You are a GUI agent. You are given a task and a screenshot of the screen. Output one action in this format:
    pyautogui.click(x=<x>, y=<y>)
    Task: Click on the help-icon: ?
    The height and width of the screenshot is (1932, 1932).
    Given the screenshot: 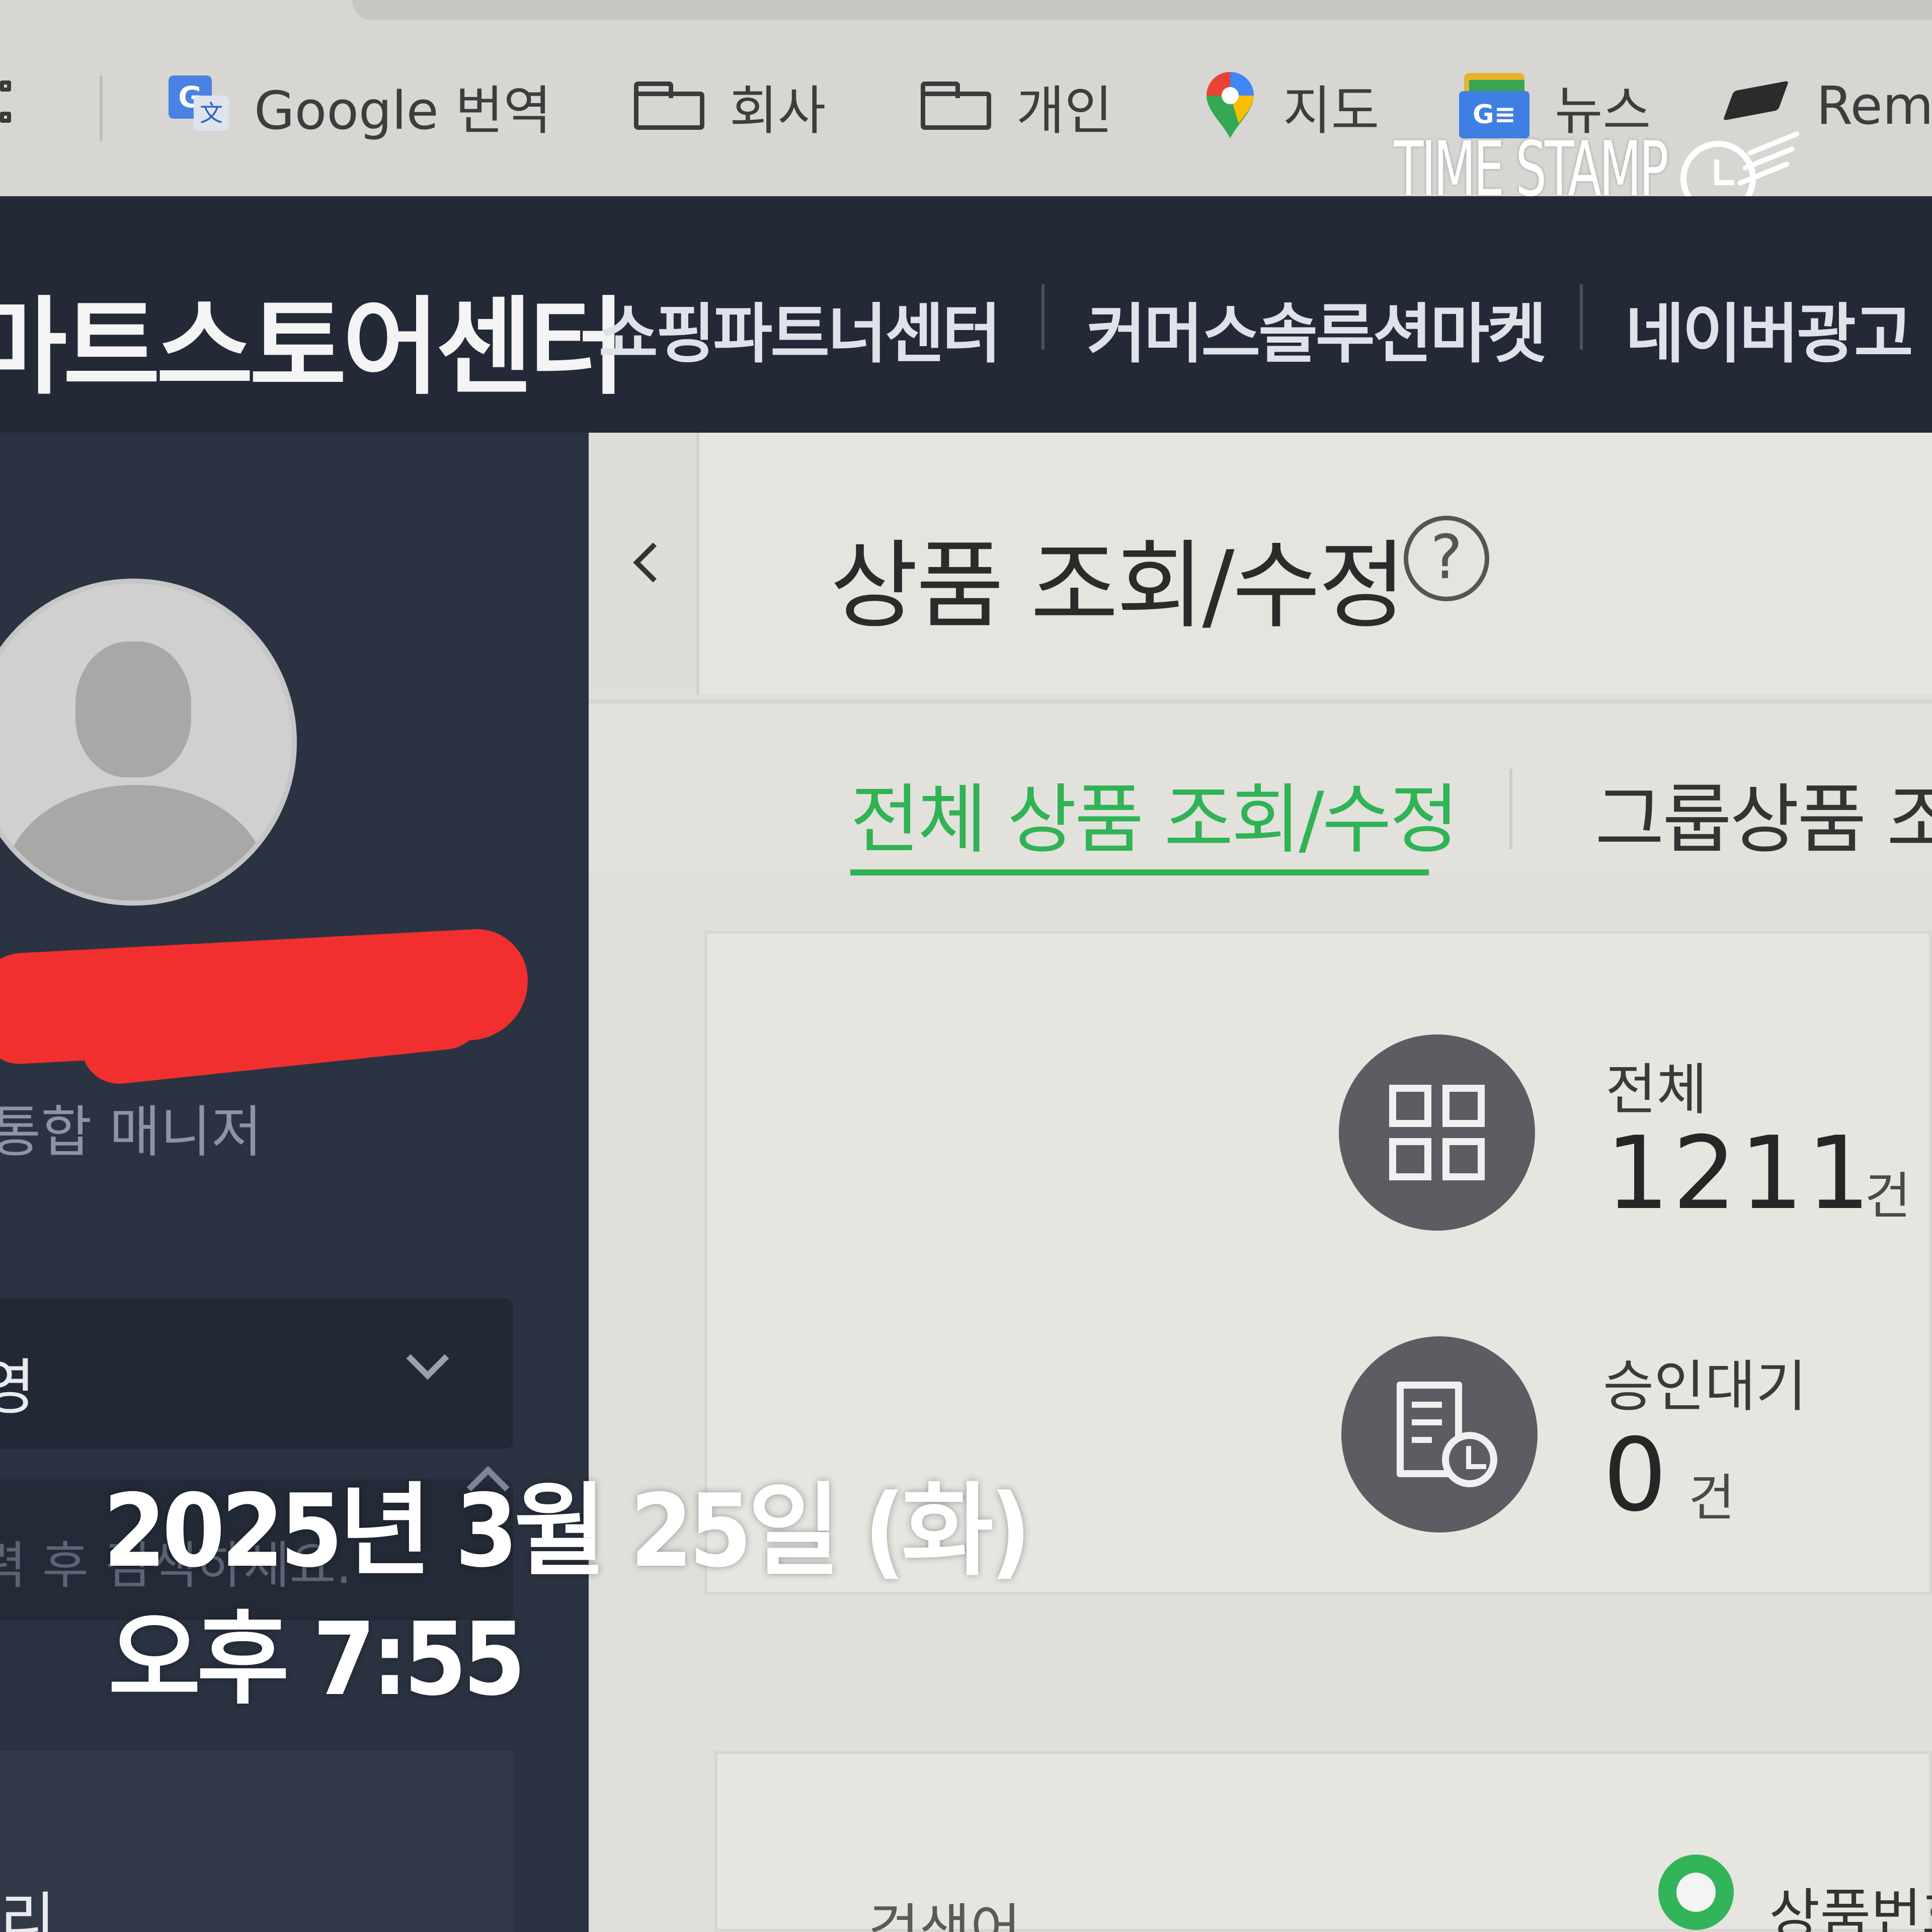 What is the action you would take?
    pyautogui.click(x=1447, y=559)
    